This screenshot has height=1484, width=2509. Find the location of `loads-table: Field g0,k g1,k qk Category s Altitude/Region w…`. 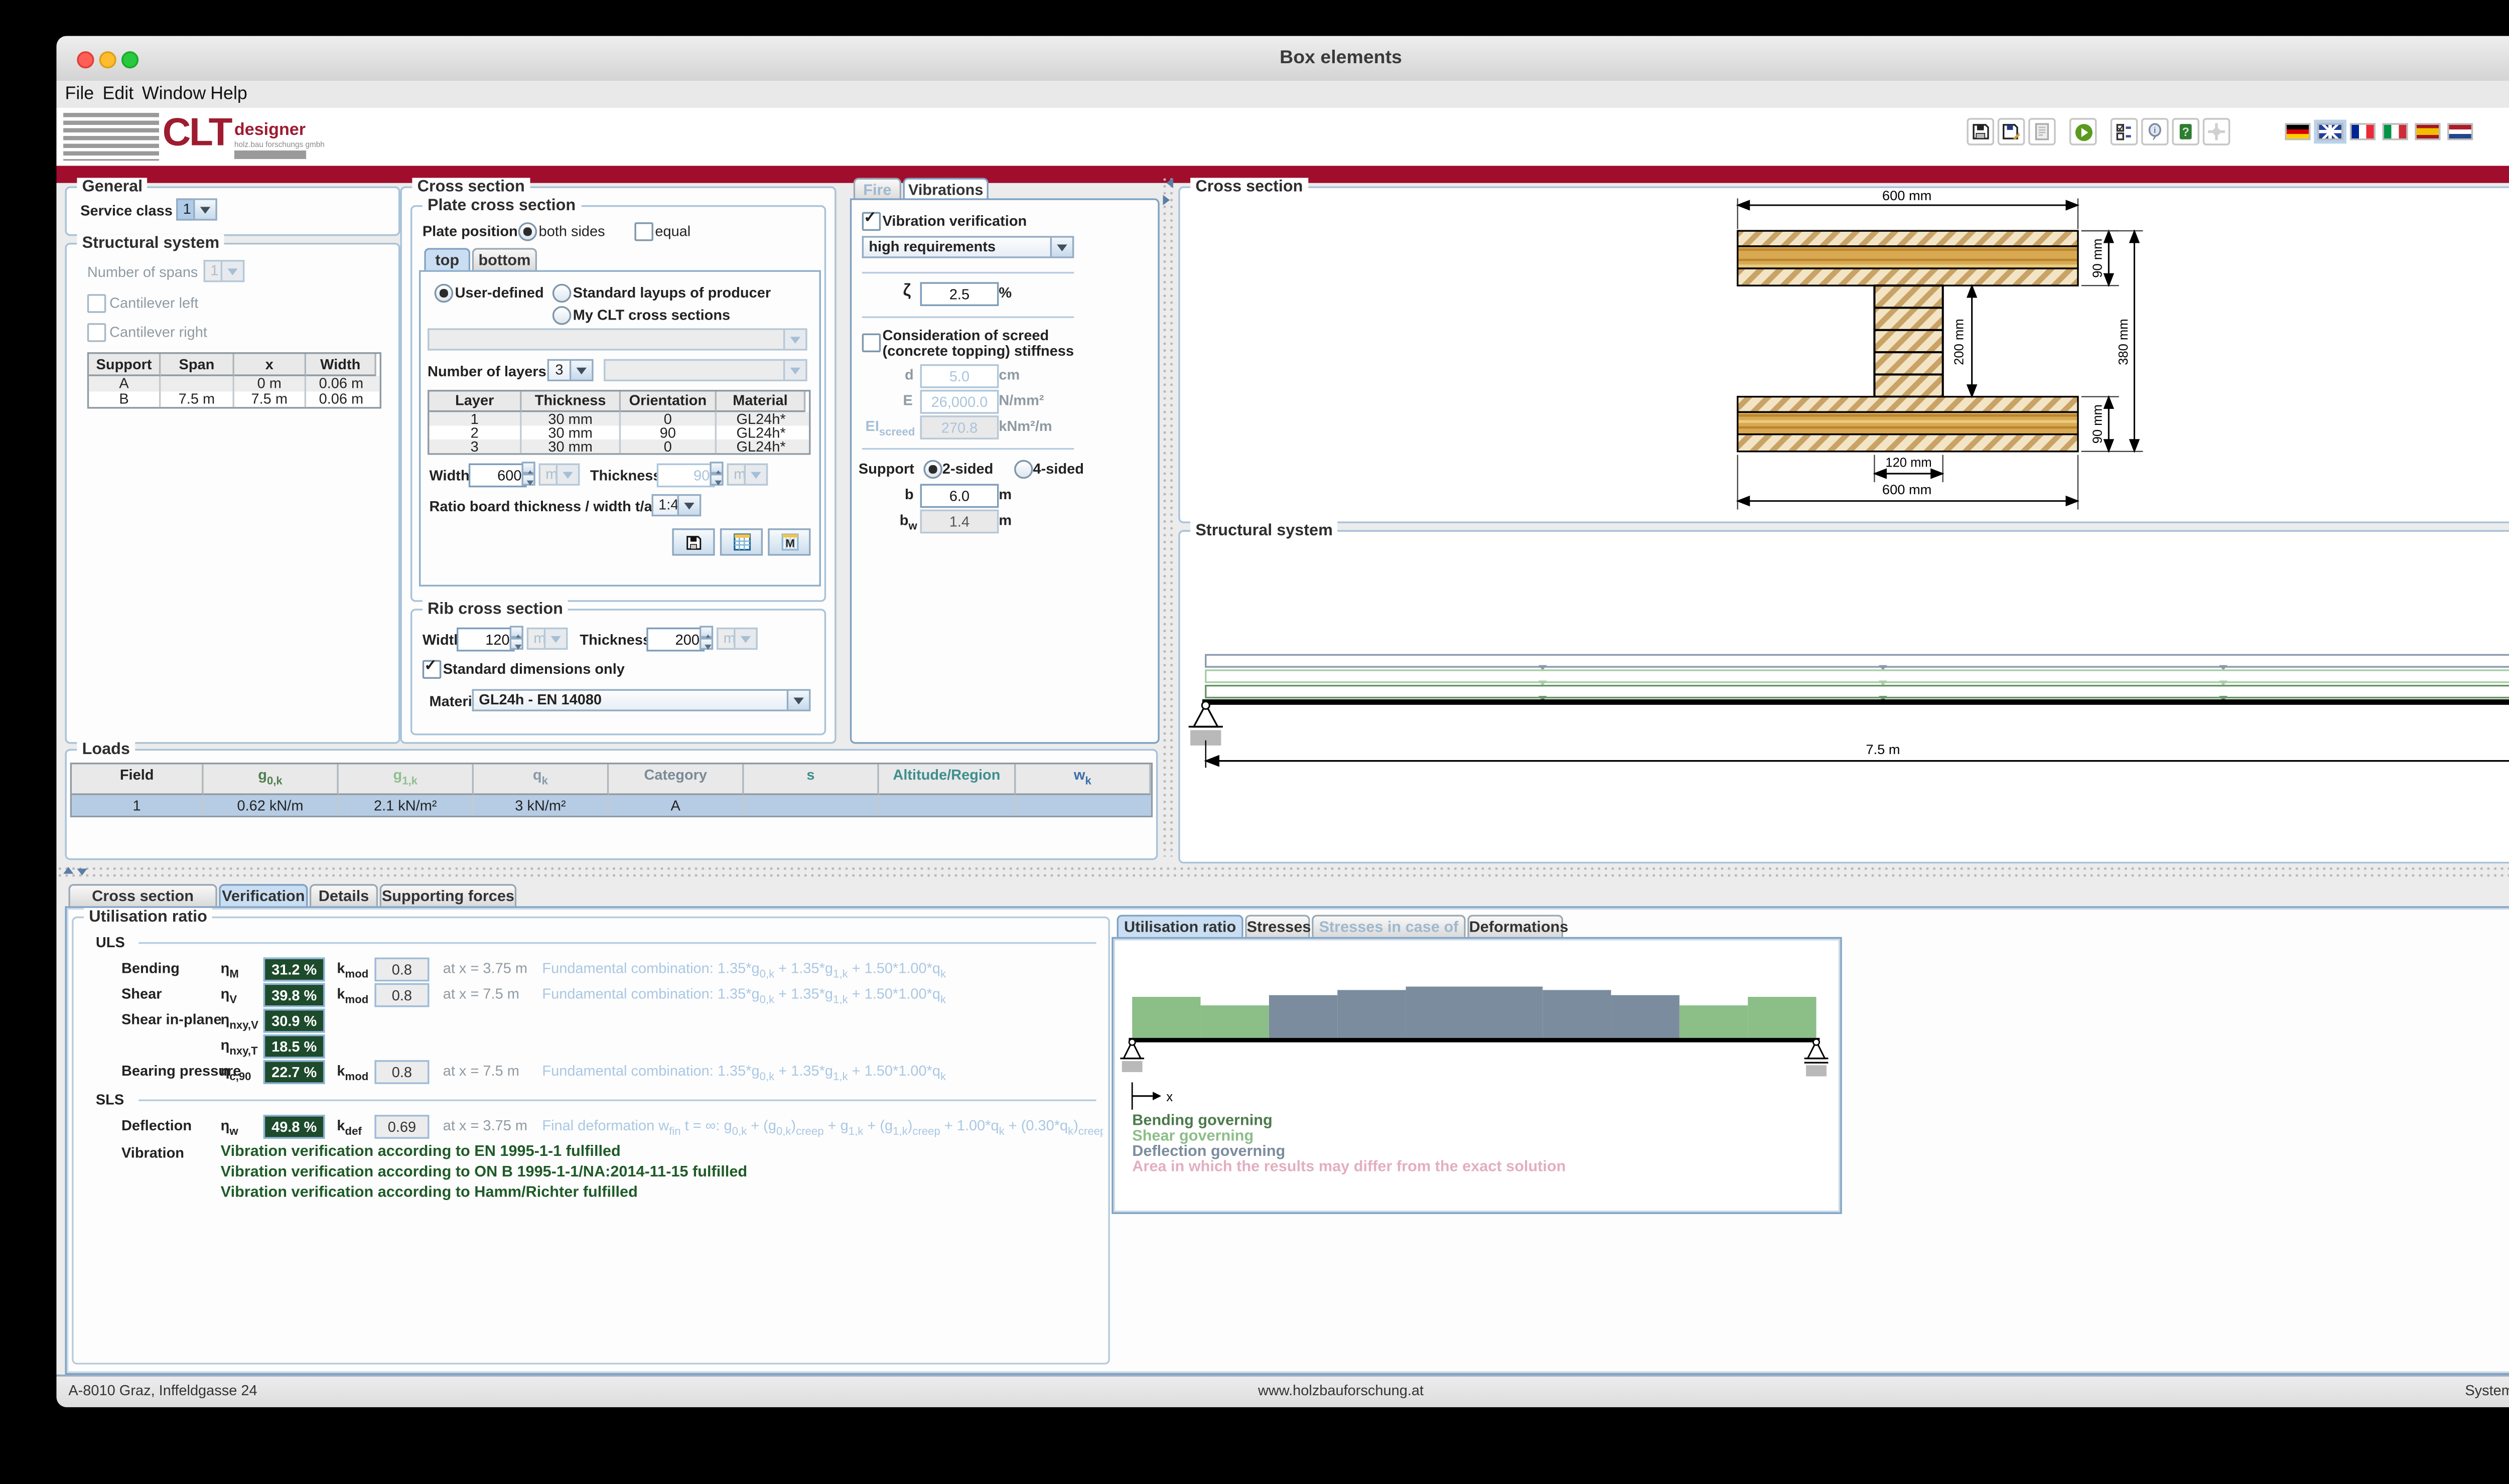

loads-table: Field g0,k g1,k qk Category s Altitude/Region w… is located at coordinates (611, 790).